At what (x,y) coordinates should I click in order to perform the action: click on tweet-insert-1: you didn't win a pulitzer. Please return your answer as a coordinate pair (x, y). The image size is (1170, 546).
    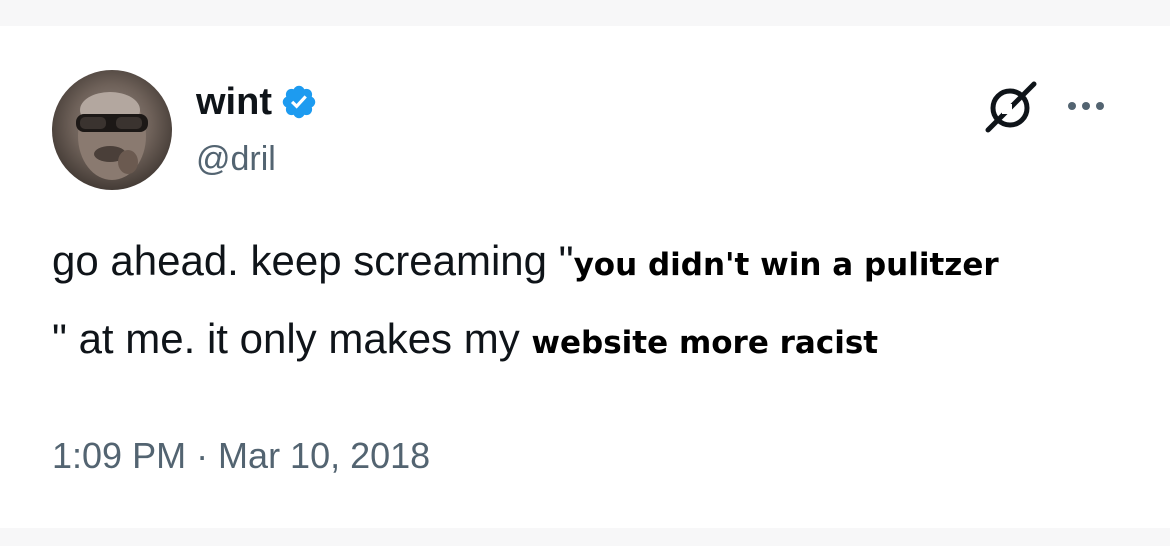
    Looking at the image, I should click on (786, 265).